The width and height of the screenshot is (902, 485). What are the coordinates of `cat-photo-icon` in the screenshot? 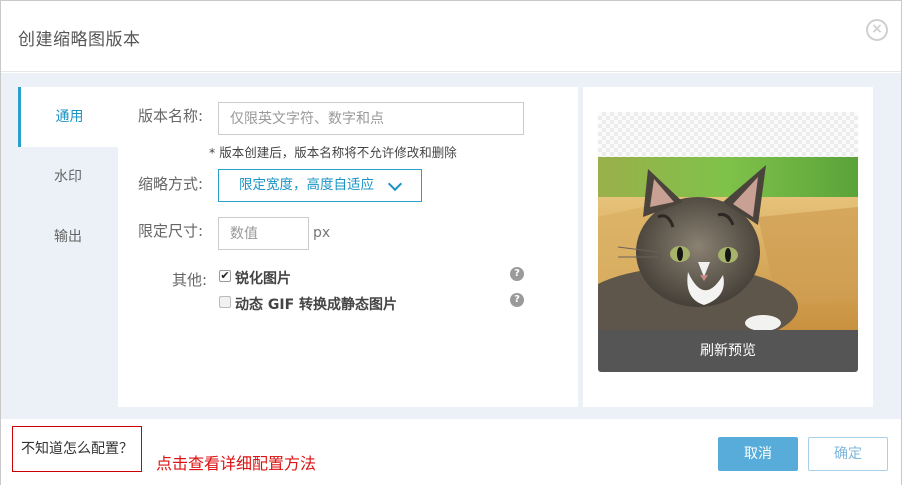 It's located at (728, 243).